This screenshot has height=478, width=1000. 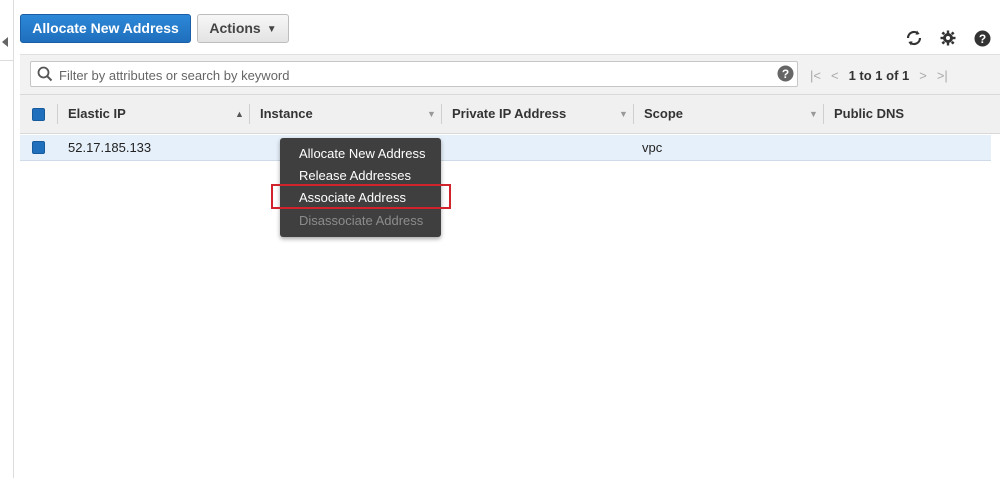 What do you see at coordinates (652, 147) in the screenshot?
I see `cell-scope: vpc` at bounding box center [652, 147].